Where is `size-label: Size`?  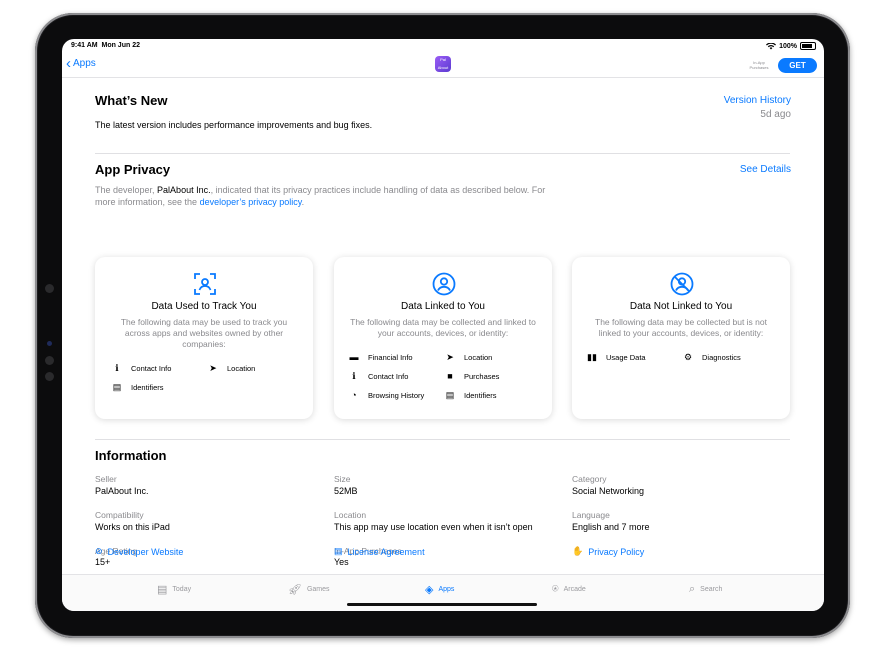 size-label: Size is located at coordinates (342, 479).